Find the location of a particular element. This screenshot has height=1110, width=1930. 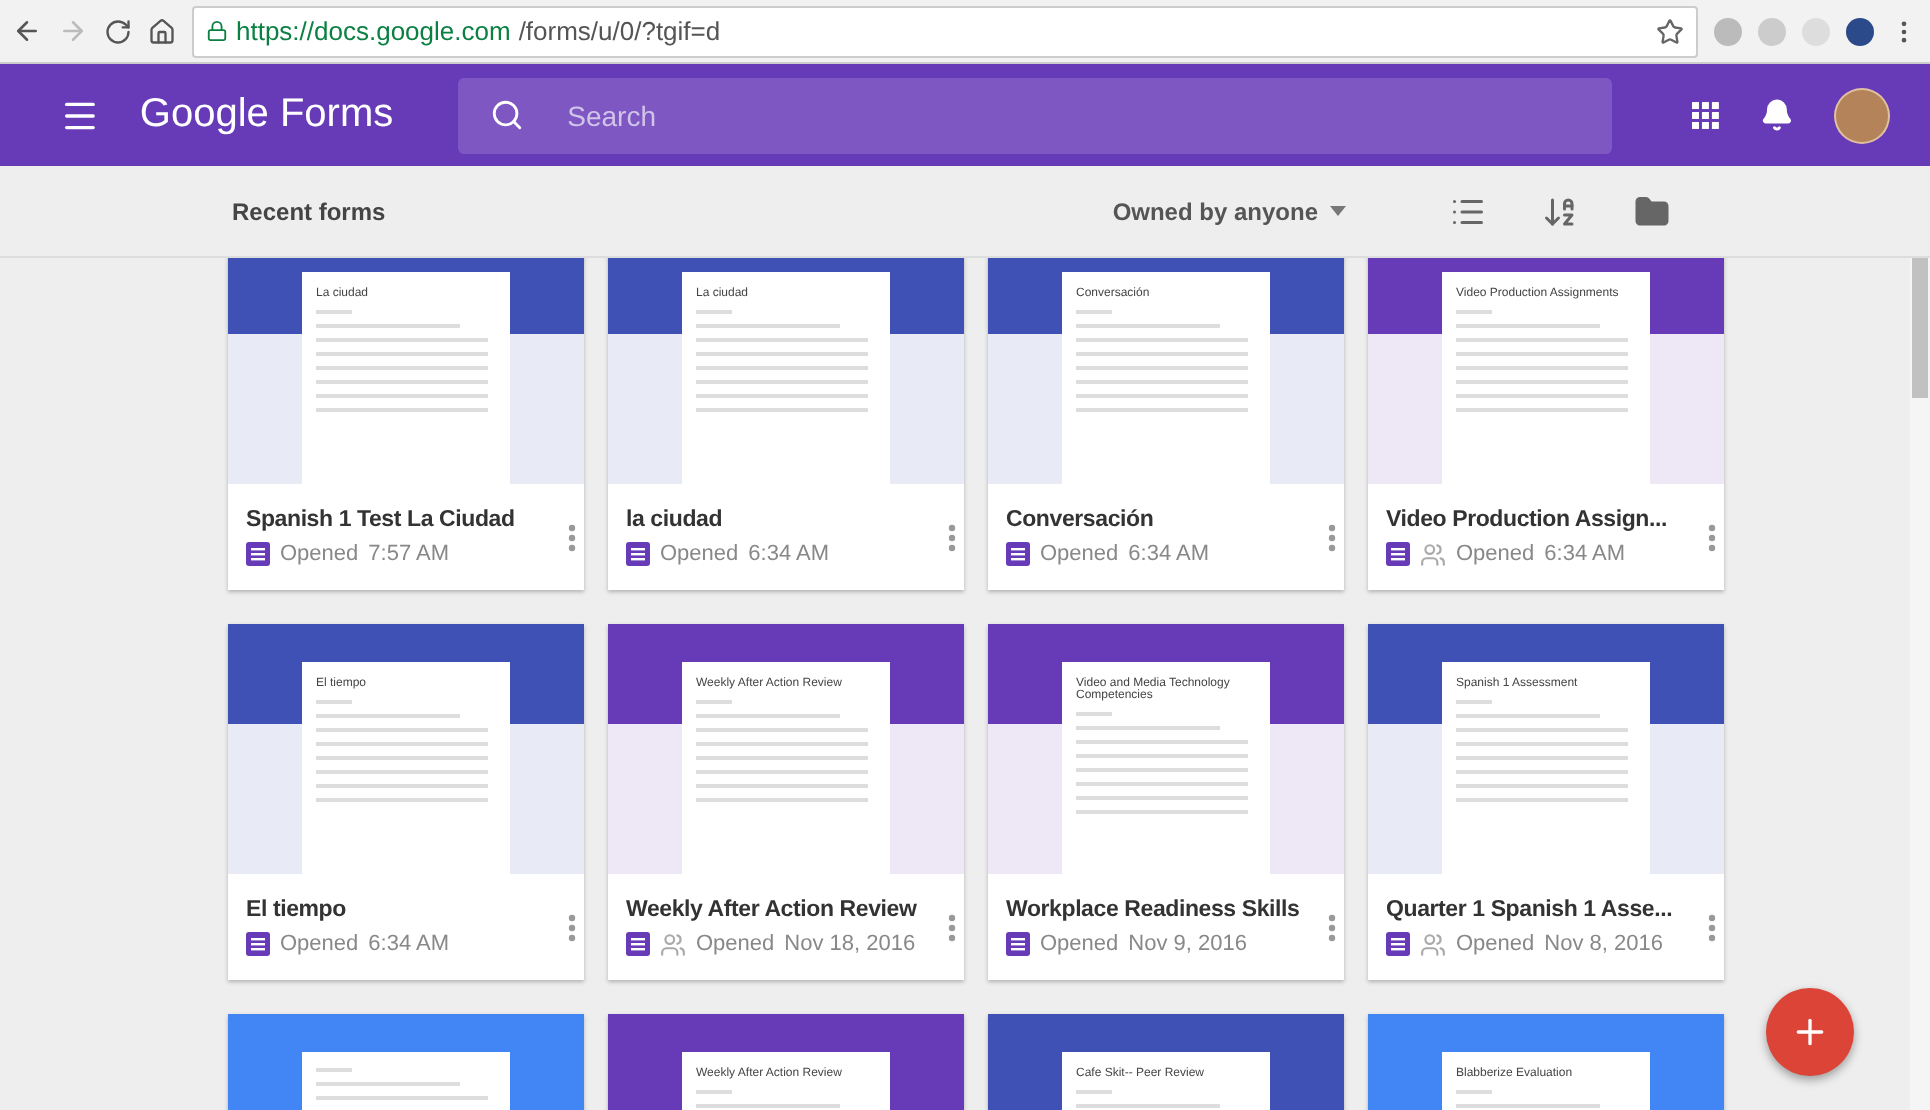

form-title: la ciudad is located at coordinates (674, 520).